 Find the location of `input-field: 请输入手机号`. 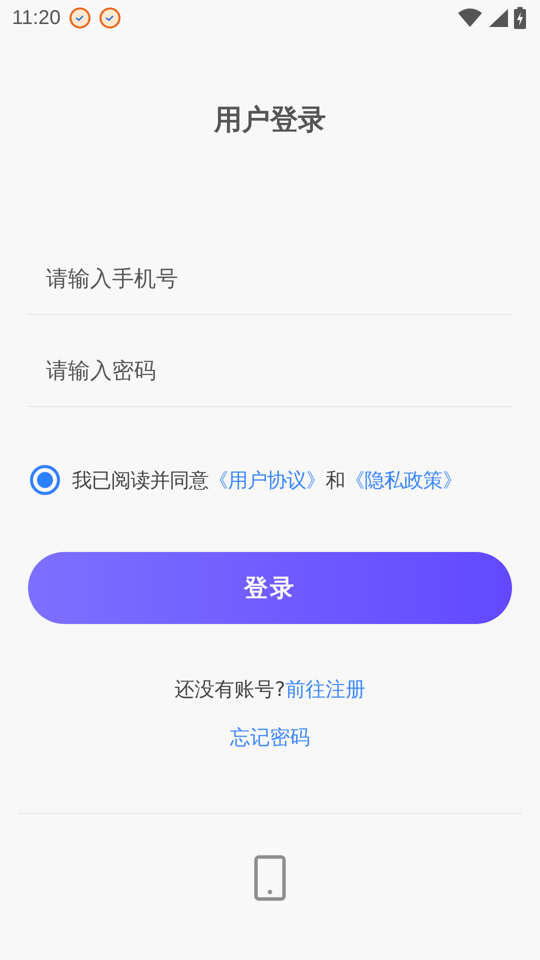

input-field: 请输入手机号 is located at coordinates (270, 279).